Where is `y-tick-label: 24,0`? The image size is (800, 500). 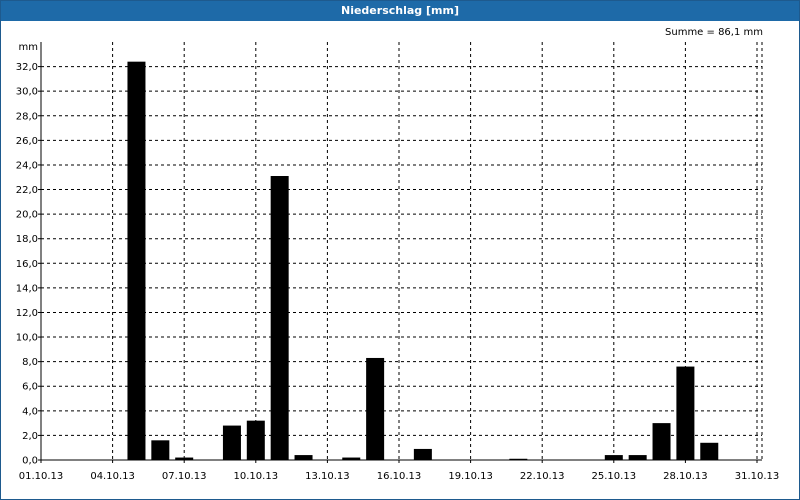 y-tick-label: 24,0 is located at coordinates (27, 165).